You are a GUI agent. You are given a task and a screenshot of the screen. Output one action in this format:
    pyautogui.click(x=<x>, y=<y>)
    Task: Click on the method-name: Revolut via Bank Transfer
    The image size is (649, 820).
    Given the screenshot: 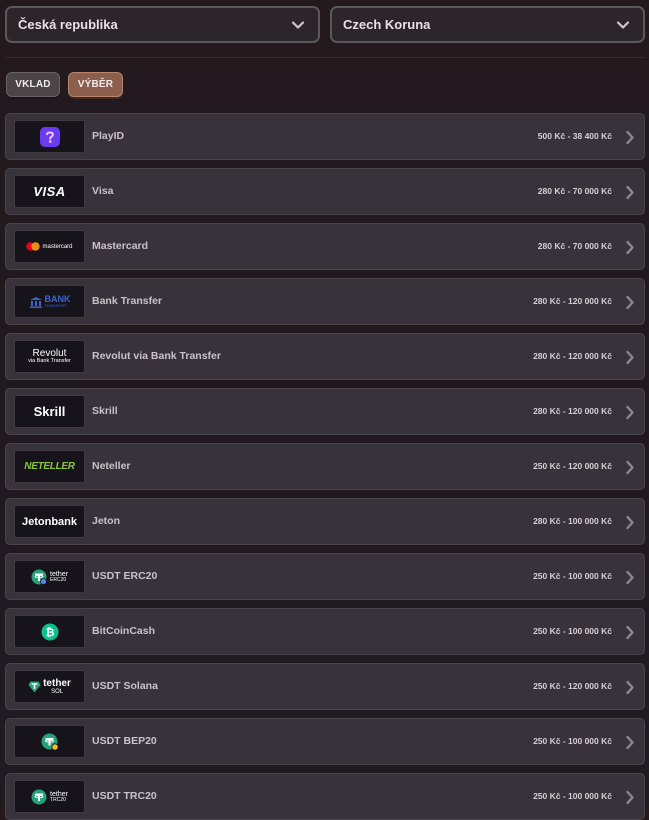 What is the action you would take?
    pyautogui.click(x=156, y=356)
    